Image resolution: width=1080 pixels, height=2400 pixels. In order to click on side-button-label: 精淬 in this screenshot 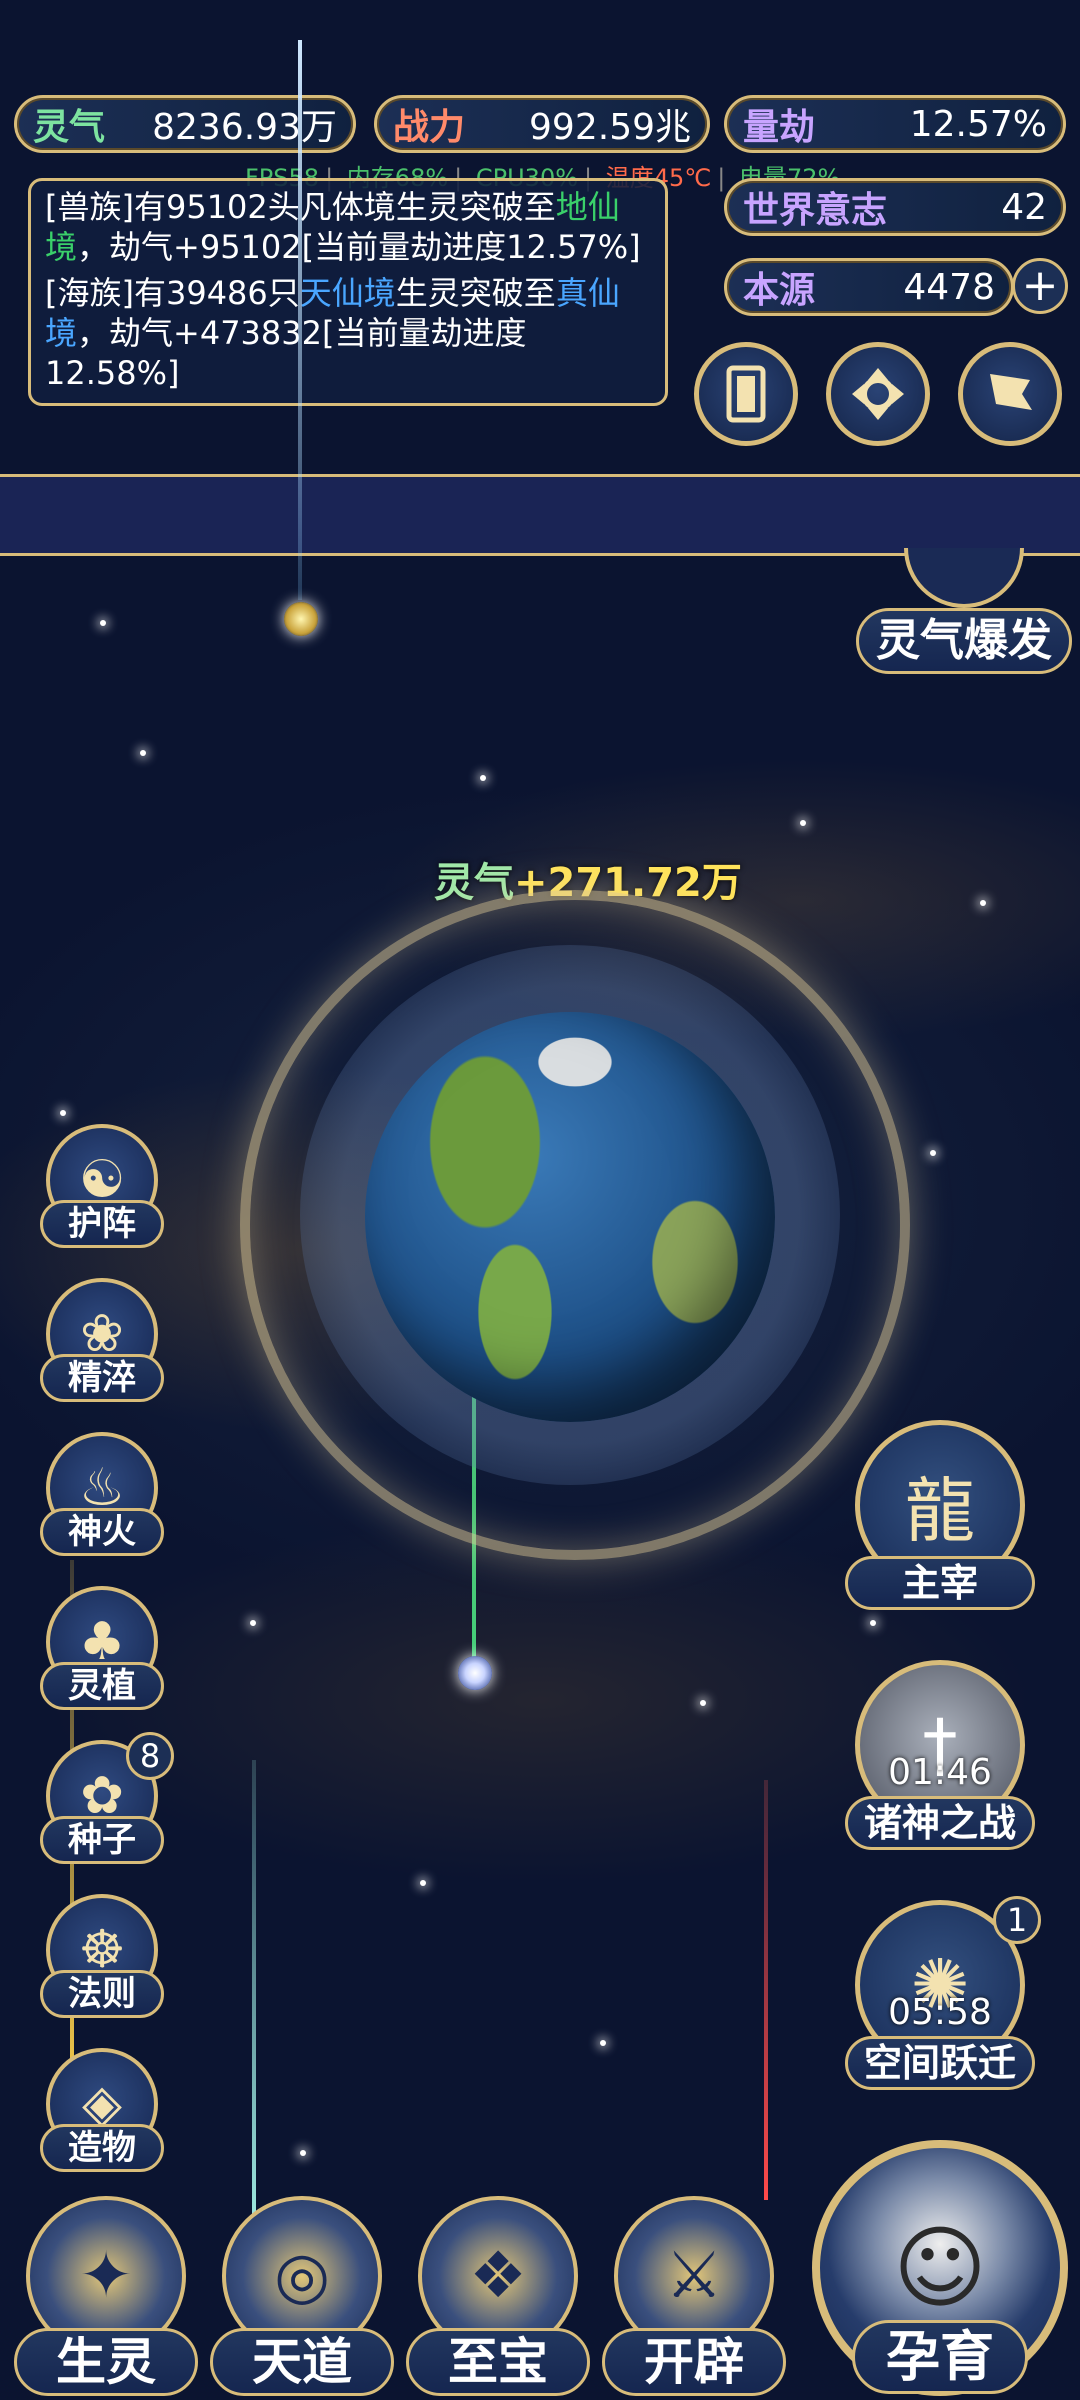, I will do `click(102, 1378)`.